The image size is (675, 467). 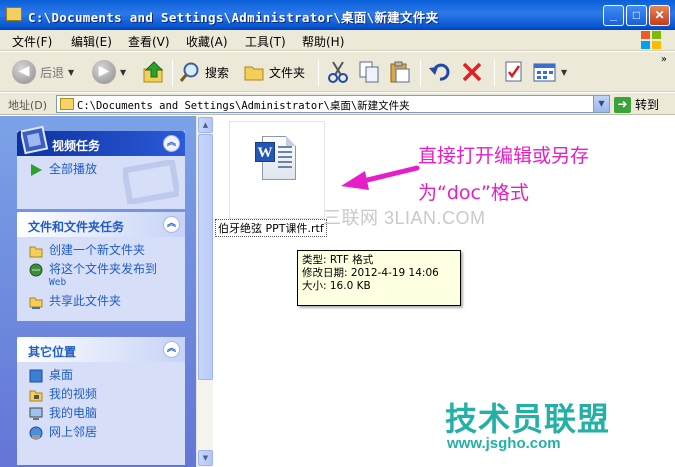 I want to click on scroll-up-button: ▲, so click(x=205, y=125).